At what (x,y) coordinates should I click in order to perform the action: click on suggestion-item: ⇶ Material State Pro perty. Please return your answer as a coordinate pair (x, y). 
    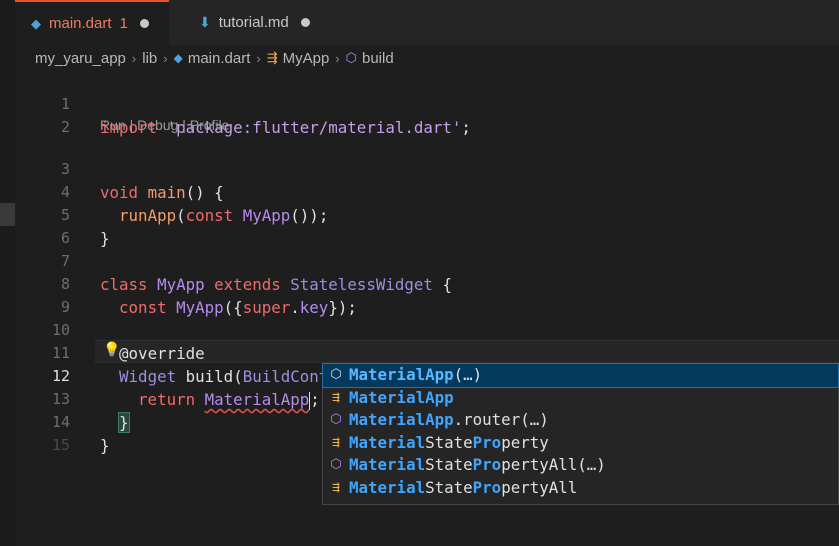
    Looking at the image, I should click on (580, 443).